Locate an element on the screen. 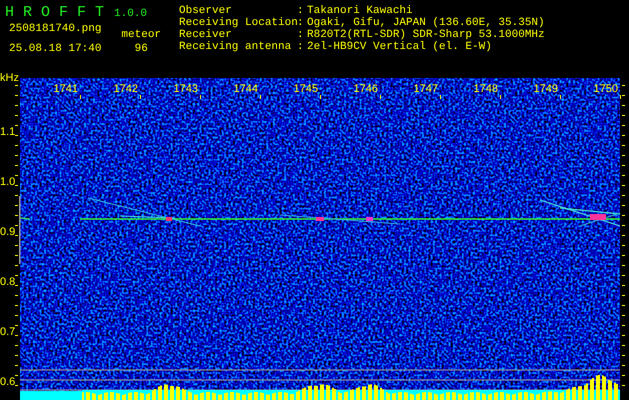 Image resolution: width=629 pixels, height=400 pixels. info-label: Receiver is located at coordinates (206, 35).